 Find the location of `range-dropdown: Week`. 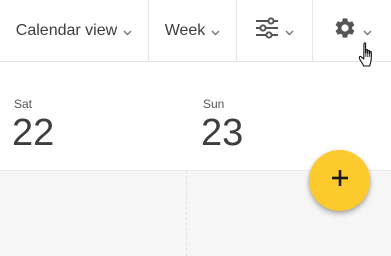

range-dropdown: Week is located at coordinates (192, 30).